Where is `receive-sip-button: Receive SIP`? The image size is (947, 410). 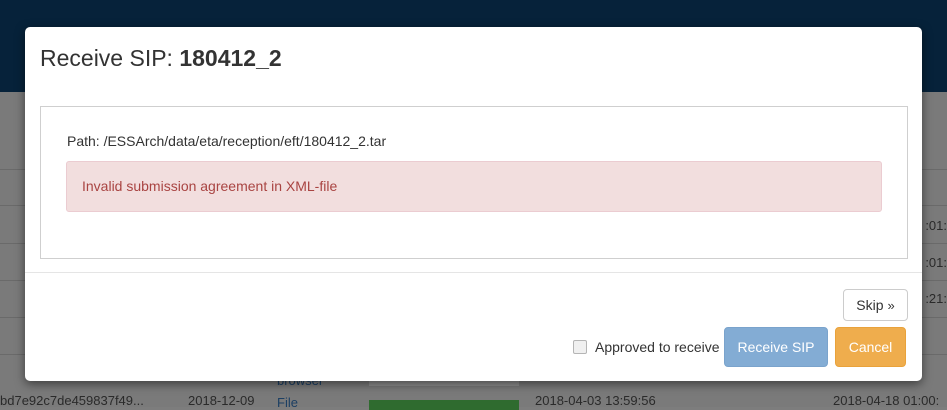 receive-sip-button: Receive SIP is located at coordinates (776, 347).